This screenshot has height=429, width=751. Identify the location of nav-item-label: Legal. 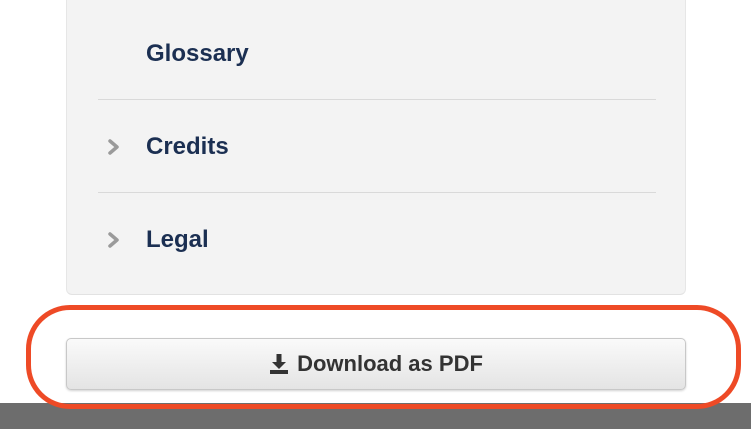
(177, 239).